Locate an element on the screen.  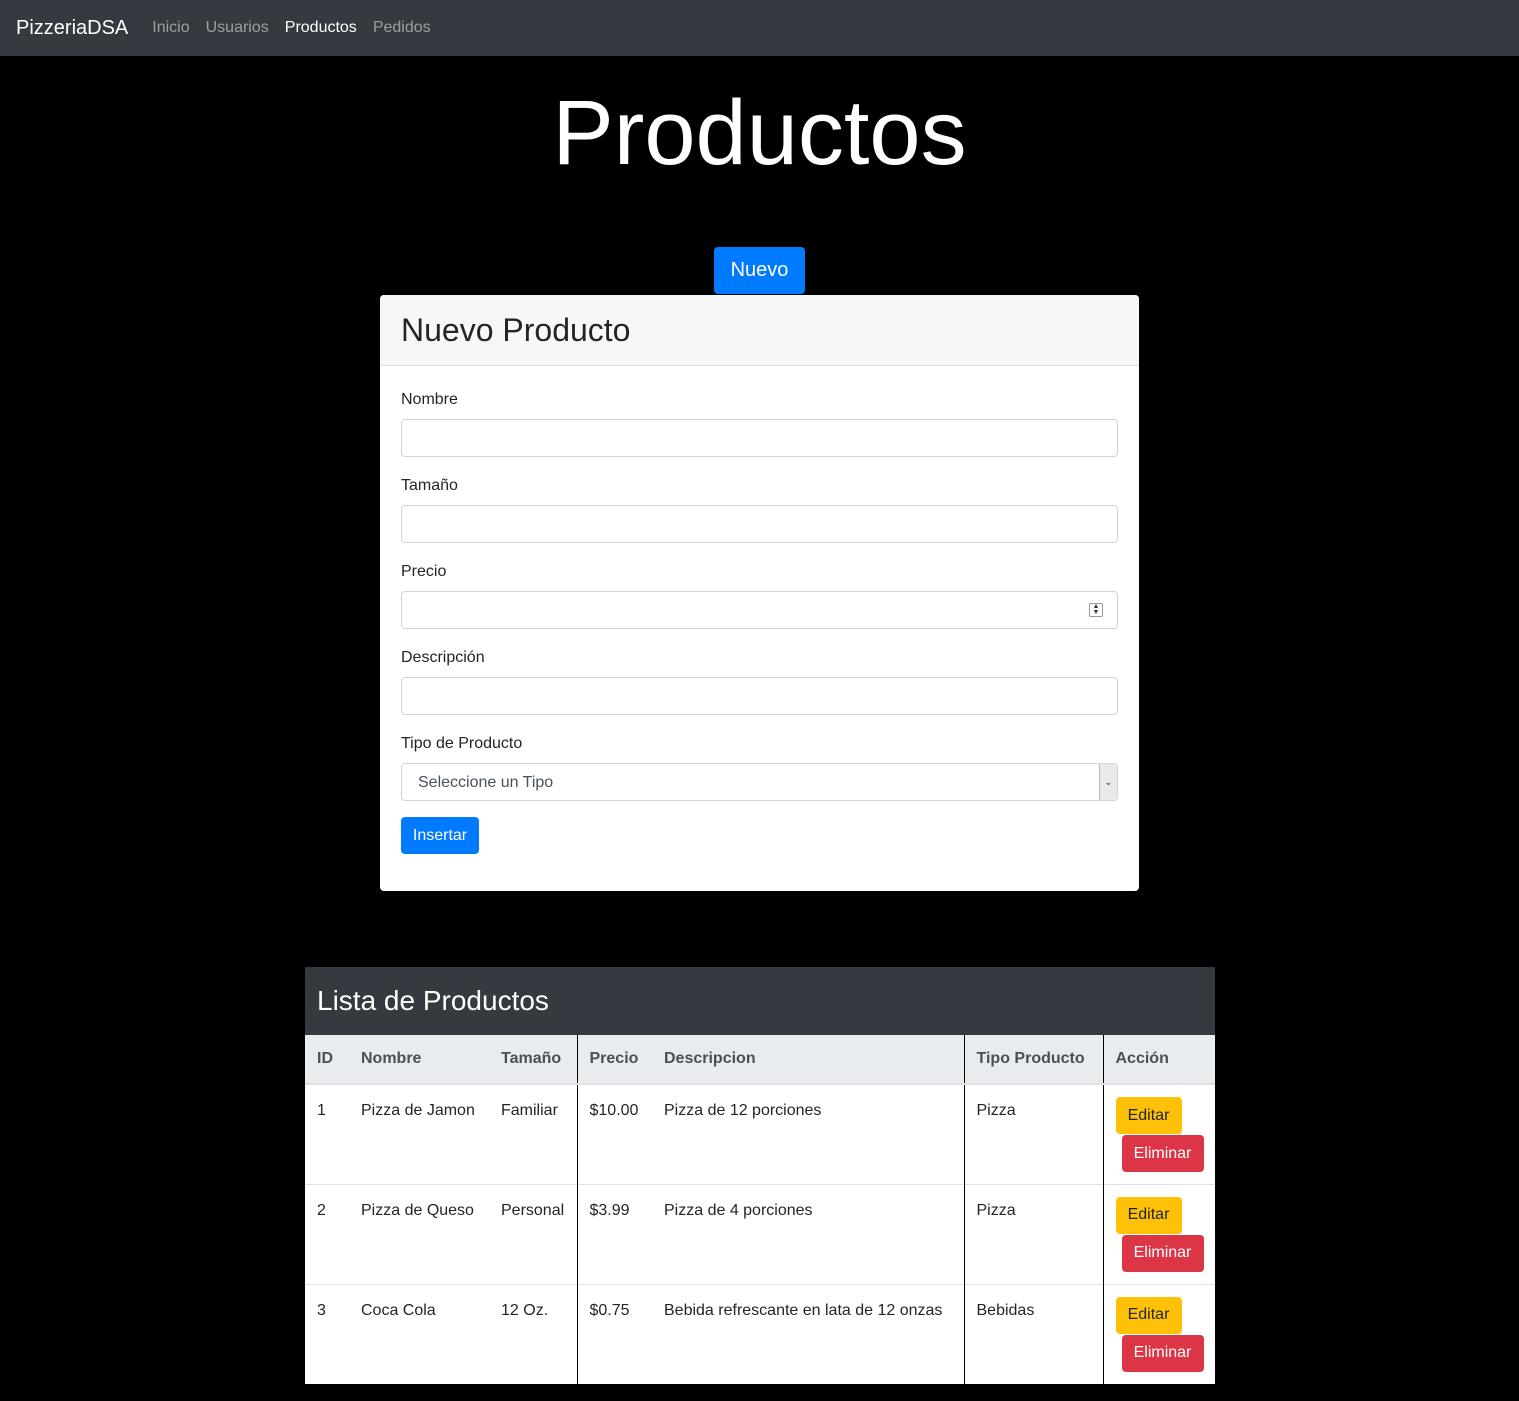
cell-precio: $0.75 is located at coordinates (614, 1333).